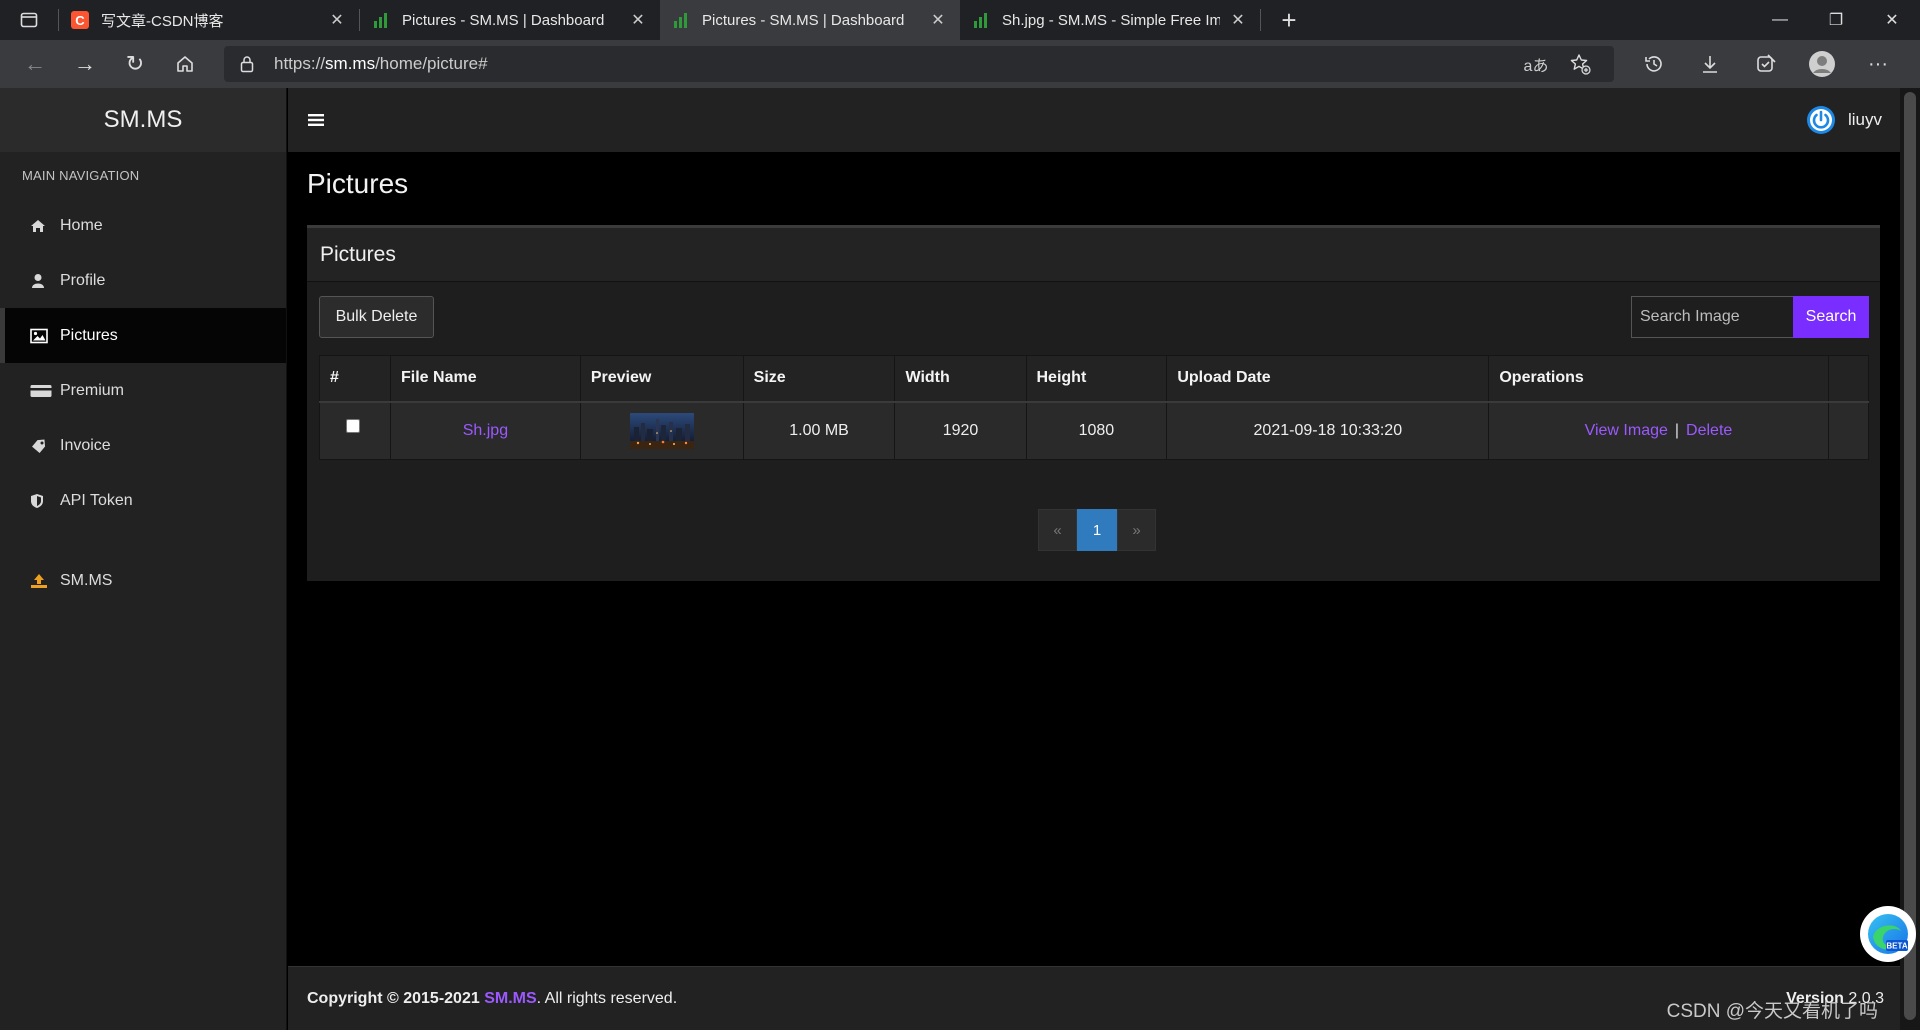 The image size is (1920, 1030). Describe the element at coordinates (485, 379) in the screenshot. I see `column-header-file-name: File Name` at that location.